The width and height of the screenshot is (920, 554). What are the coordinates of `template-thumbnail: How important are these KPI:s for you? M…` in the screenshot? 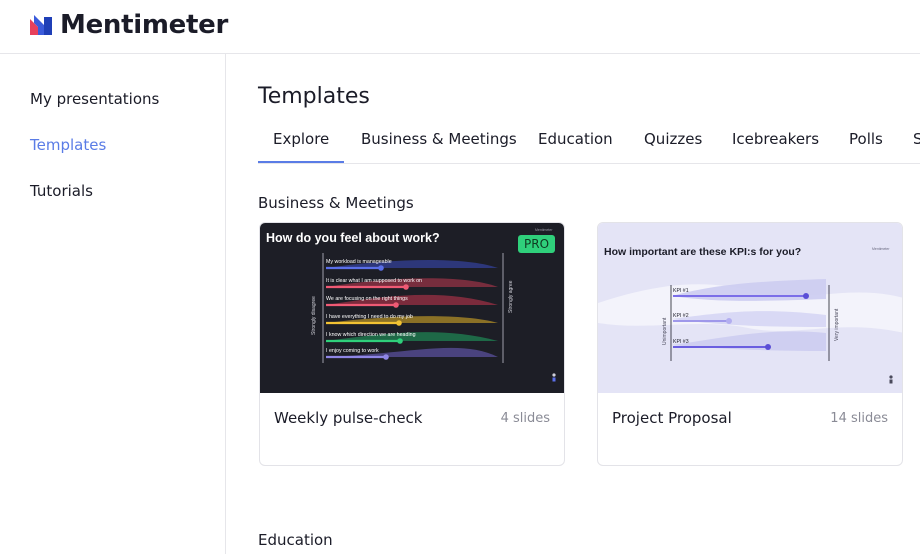 It's located at (750, 308).